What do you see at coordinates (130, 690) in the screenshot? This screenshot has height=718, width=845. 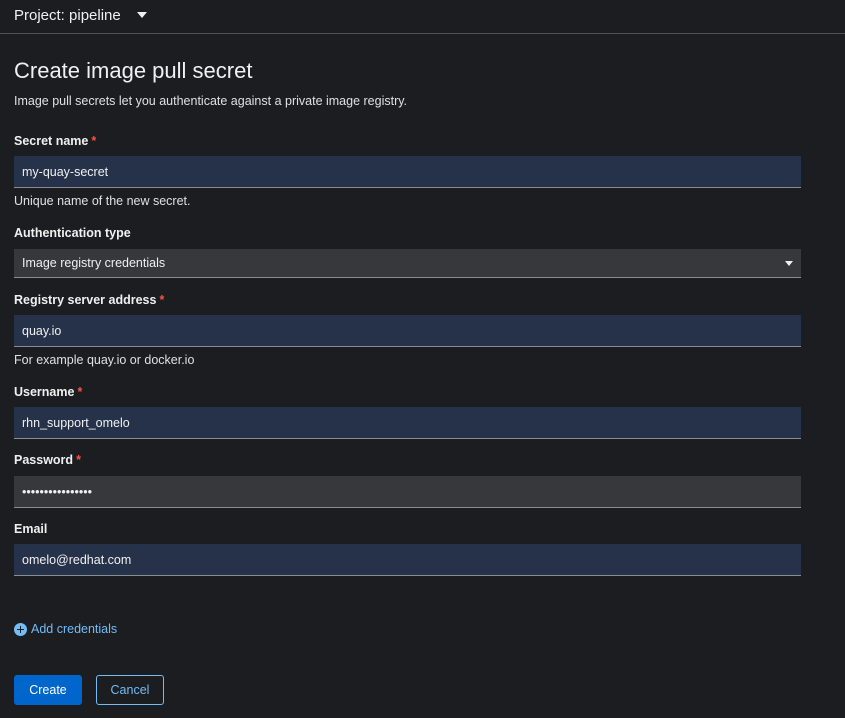 I see `cancel-button: Cancel` at bounding box center [130, 690].